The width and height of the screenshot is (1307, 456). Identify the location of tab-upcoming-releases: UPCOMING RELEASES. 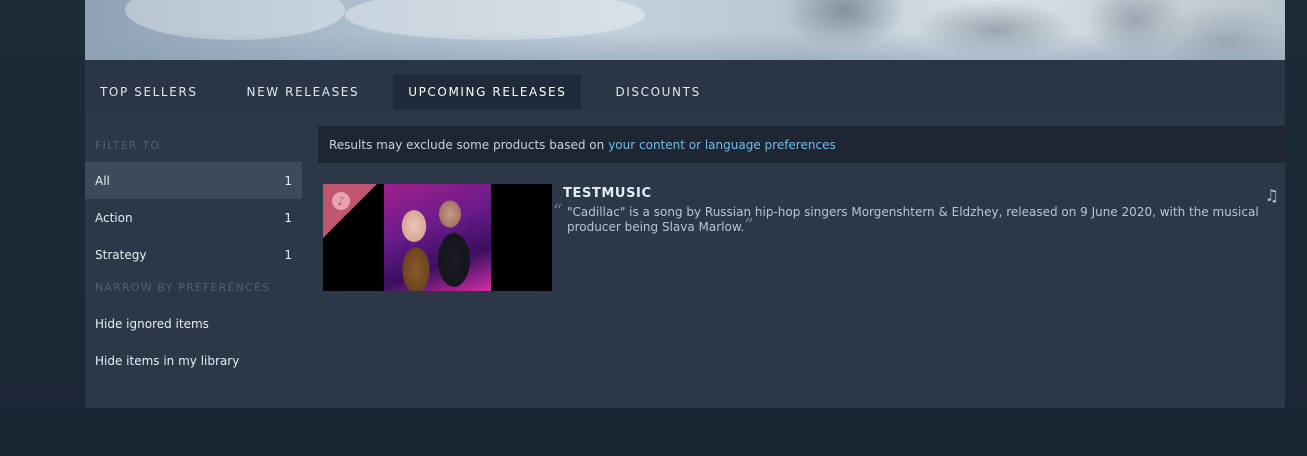
(487, 92).